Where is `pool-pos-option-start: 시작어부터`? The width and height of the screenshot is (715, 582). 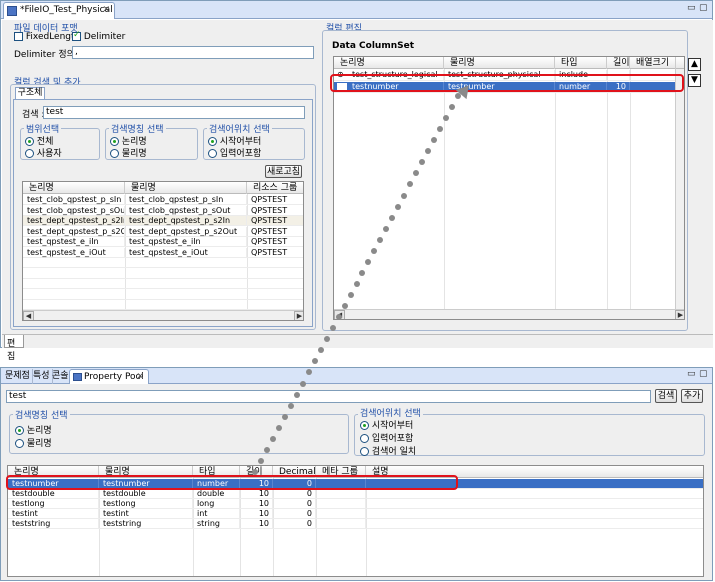 pool-pos-option-start: 시작어부터 is located at coordinates (386, 424).